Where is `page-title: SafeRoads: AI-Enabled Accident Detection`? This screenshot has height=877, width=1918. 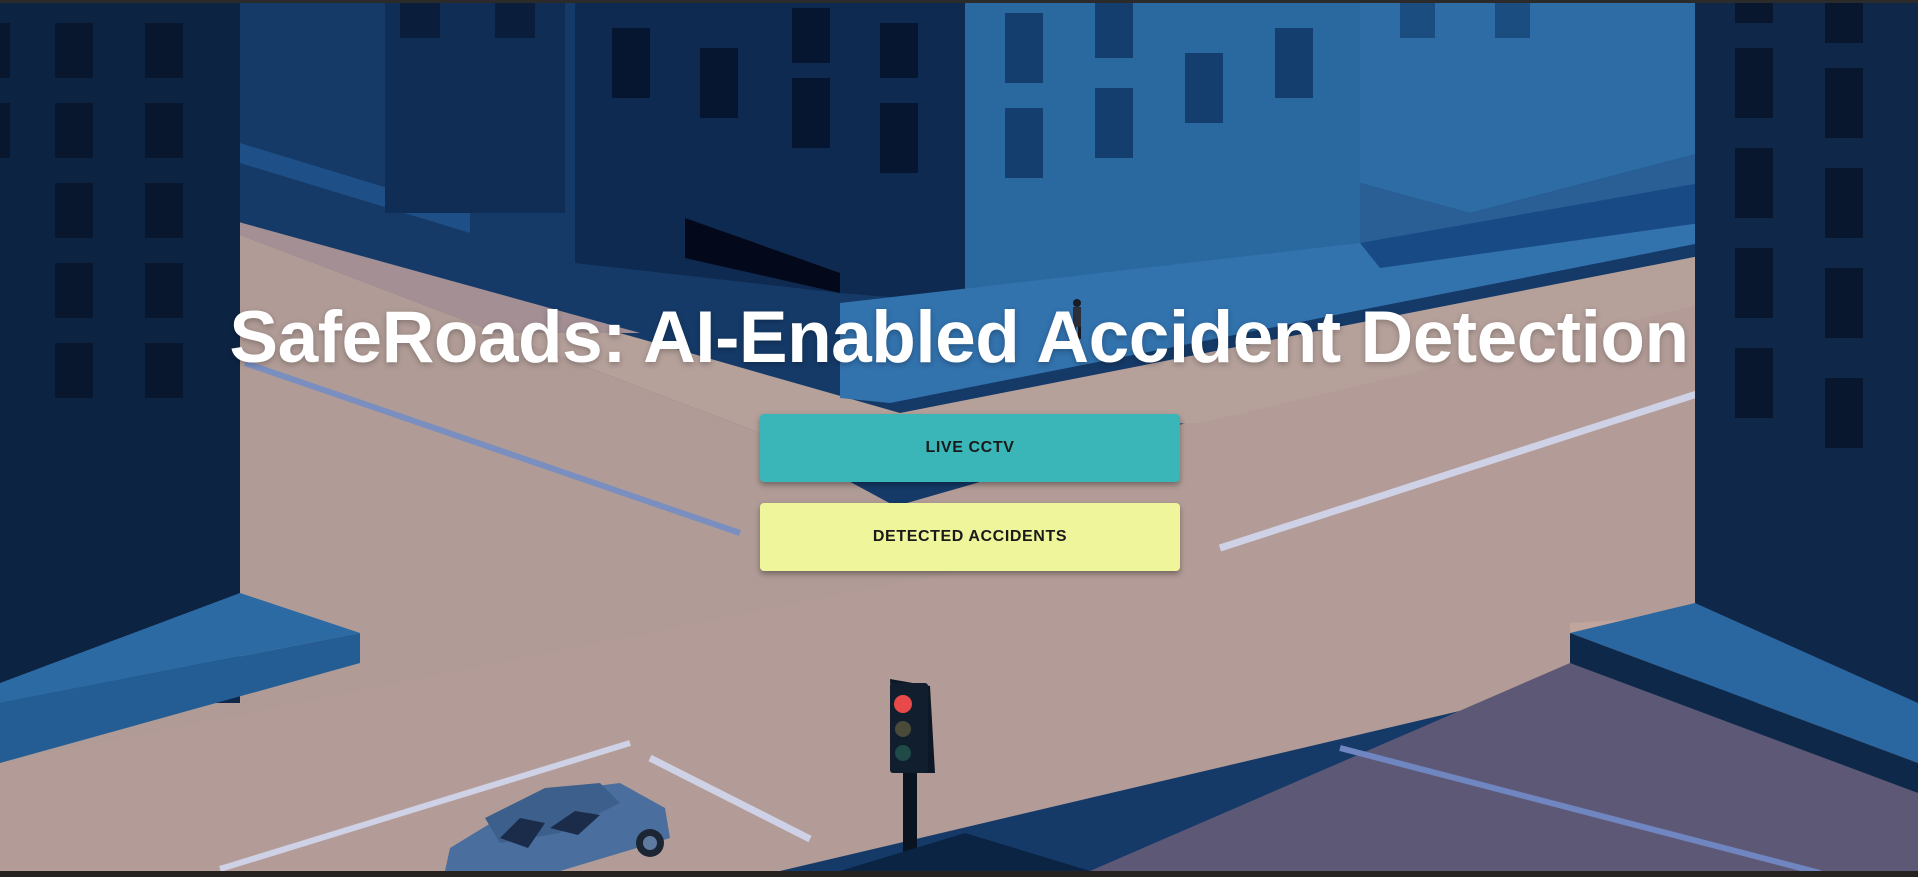
page-title: SafeRoads: AI-Enabled Accident Detection is located at coordinates (959, 337).